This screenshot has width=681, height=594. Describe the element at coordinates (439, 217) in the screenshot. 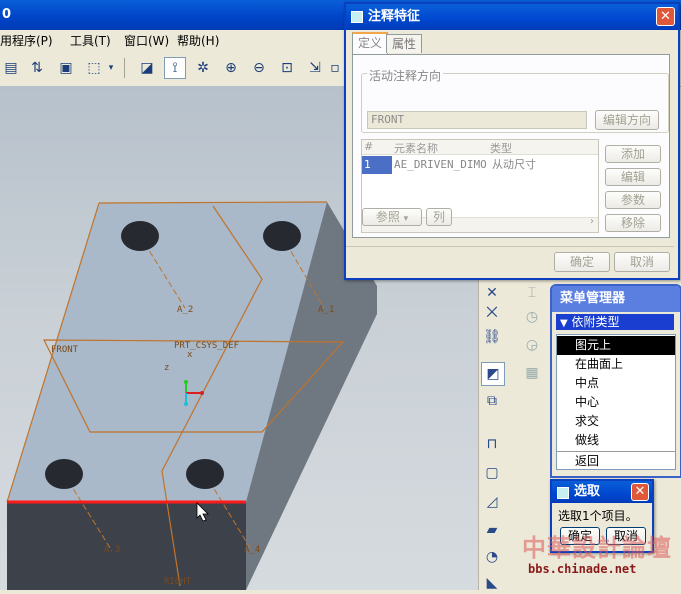

I see `column-button: 列` at that location.